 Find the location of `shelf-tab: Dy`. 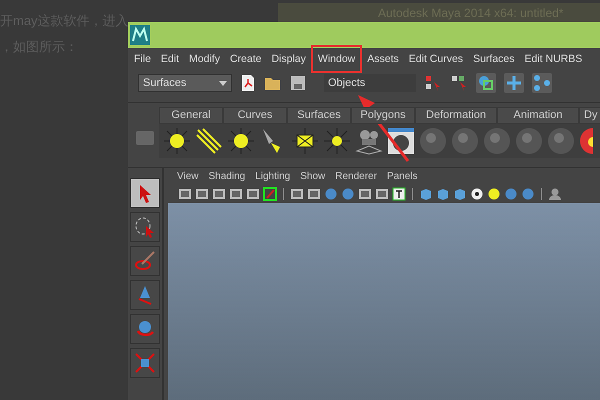

shelf-tab: Dy is located at coordinates (589, 115).